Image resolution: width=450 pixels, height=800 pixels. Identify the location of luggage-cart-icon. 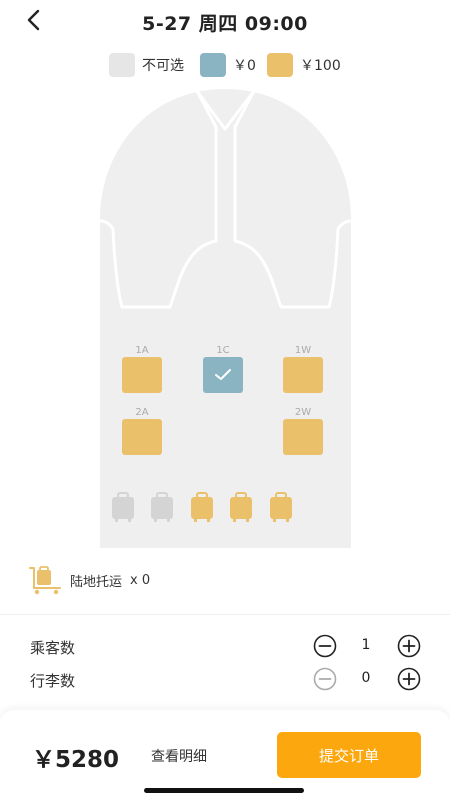
(45, 580).